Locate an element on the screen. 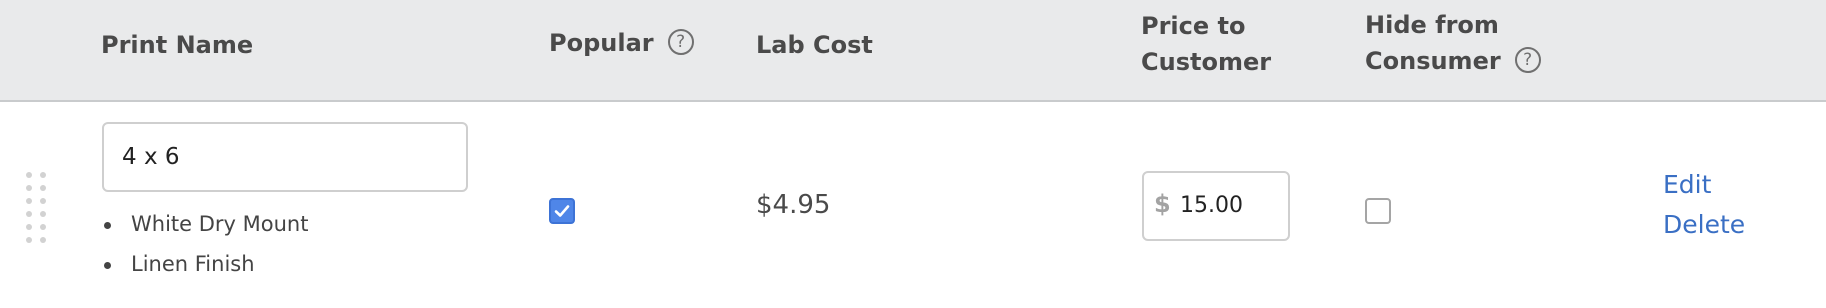  header-popular-label: Popular is located at coordinates (601, 43).